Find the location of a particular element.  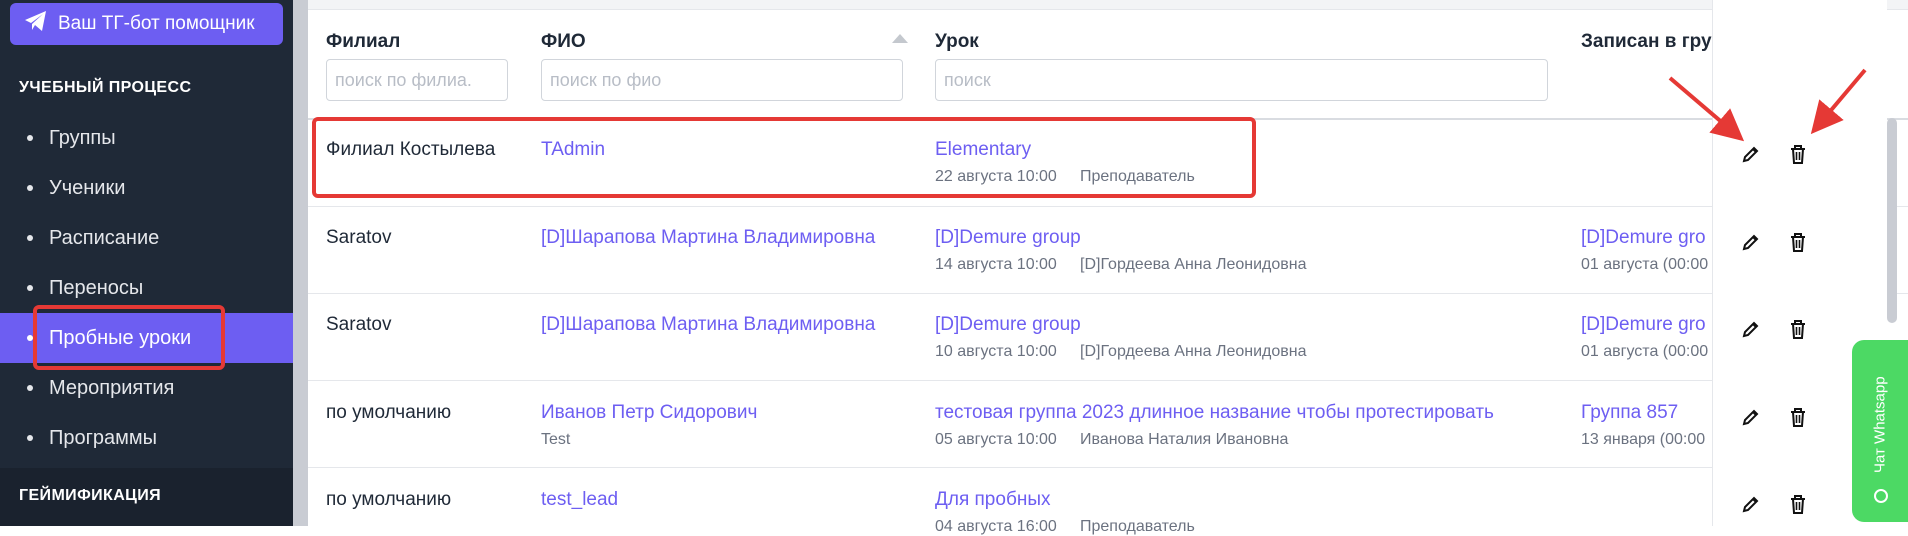

sidebar-item-groups: Группы is located at coordinates (146, 138).